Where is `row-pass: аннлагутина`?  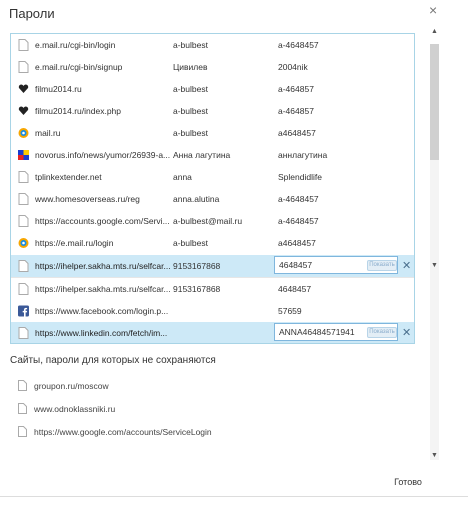
row-pass: аннлагутина is located at coordinates (303, 155).